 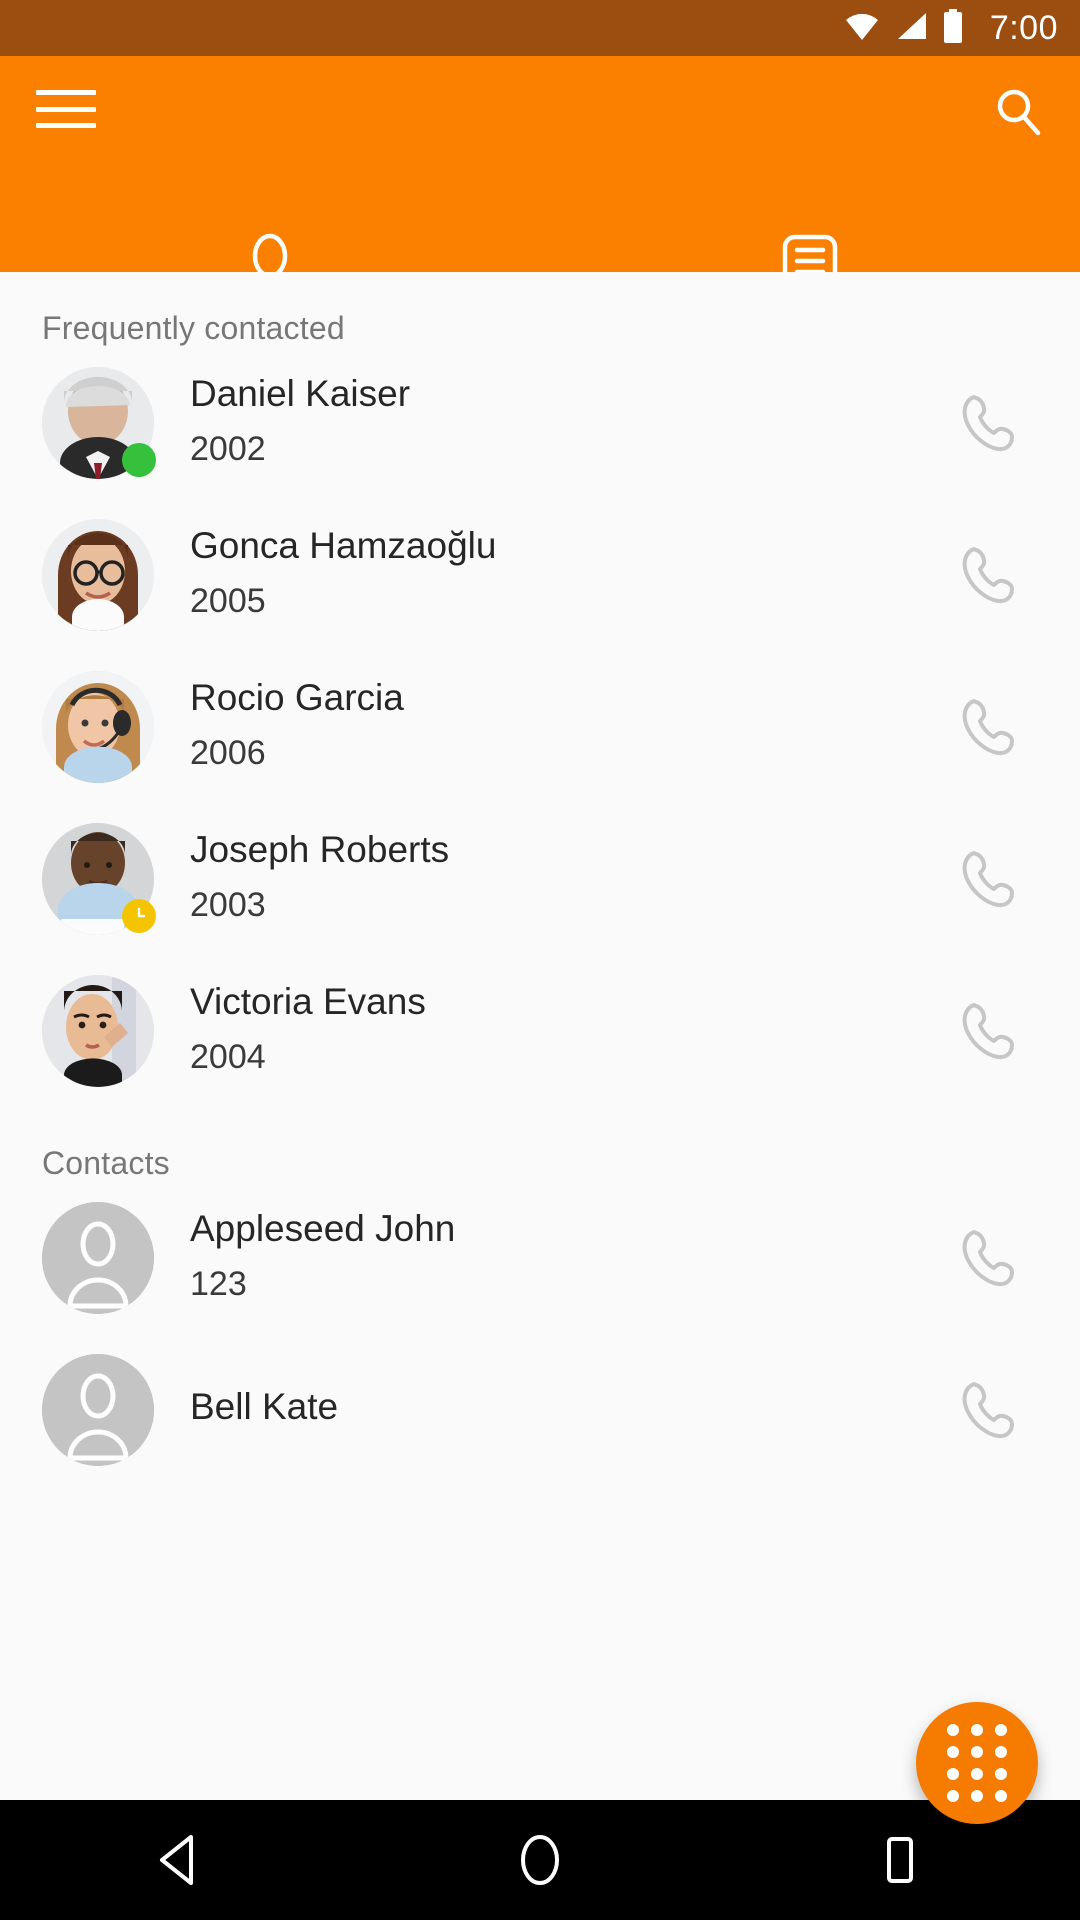 I want to click on contact-row: Daniel Kaiser 2002, so click(x=540, y=423).